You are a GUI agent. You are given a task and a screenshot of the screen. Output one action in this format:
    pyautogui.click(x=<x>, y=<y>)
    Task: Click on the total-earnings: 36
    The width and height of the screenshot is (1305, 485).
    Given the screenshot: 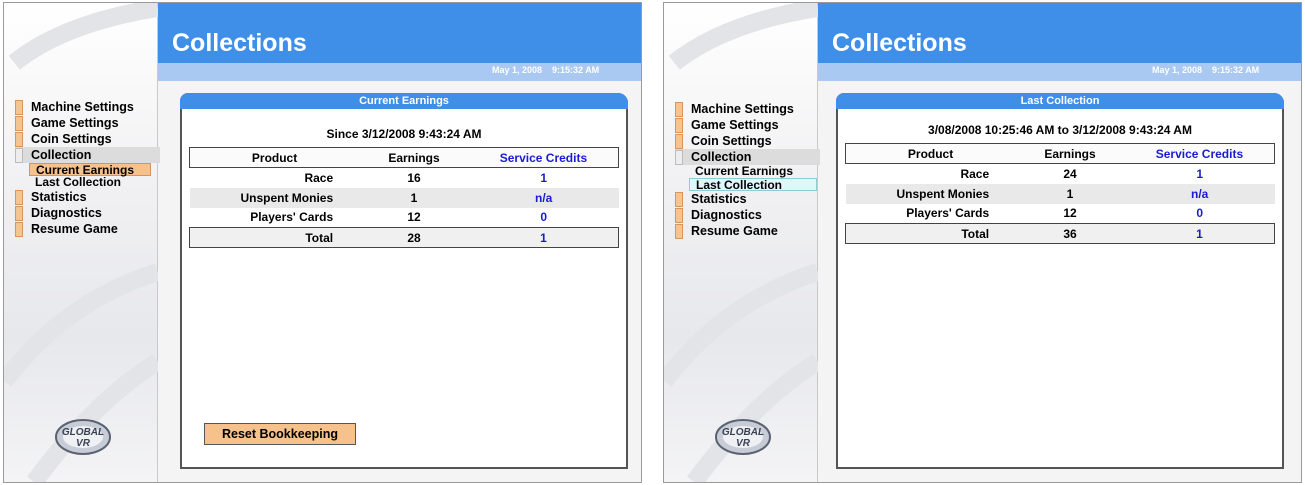 What is the action you would take?
    pyautogui.click(x=1070, y=233)
    